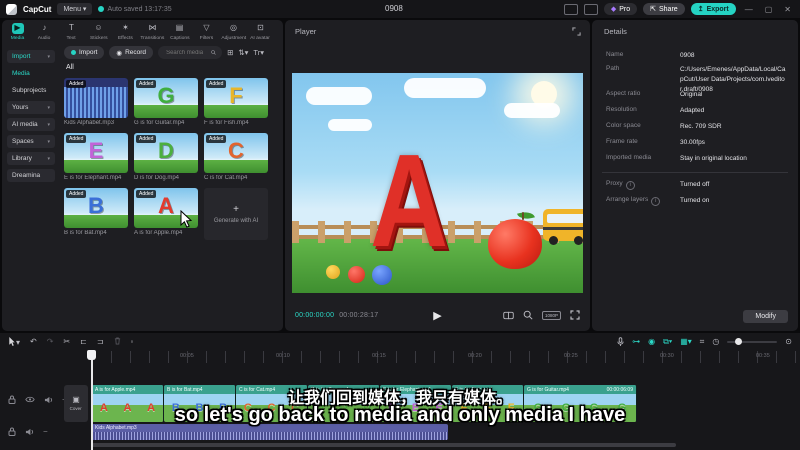  I want to click on sidebar-item-dreamina: Dreamina, so click(31, 175).